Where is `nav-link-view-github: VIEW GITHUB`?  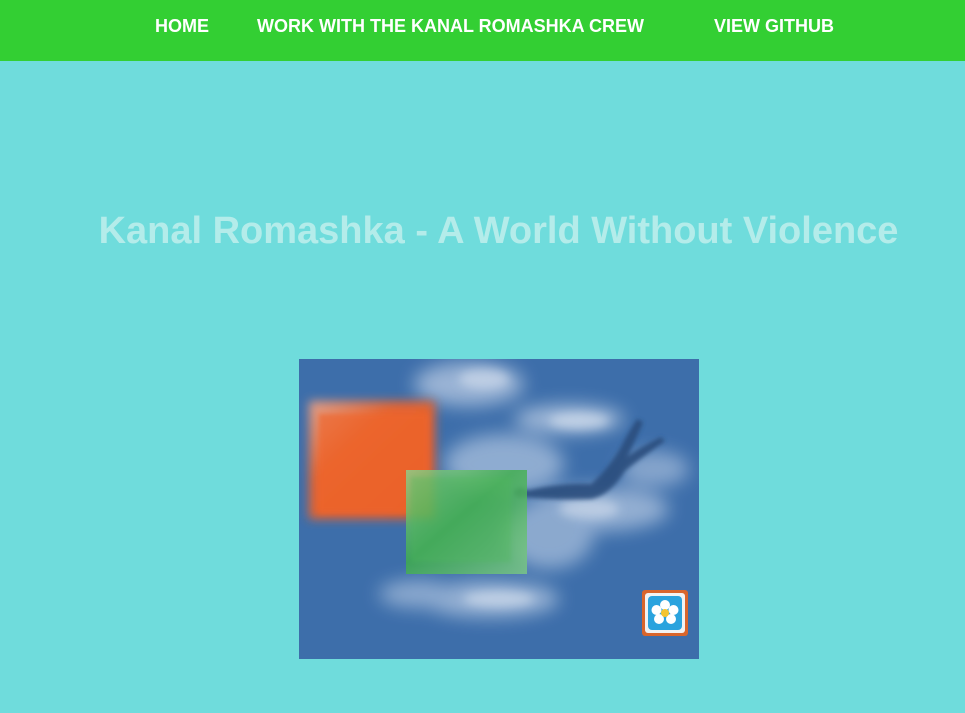 nav-link-view-github: VIEW GITHUB is located at coordinates (774, 26).